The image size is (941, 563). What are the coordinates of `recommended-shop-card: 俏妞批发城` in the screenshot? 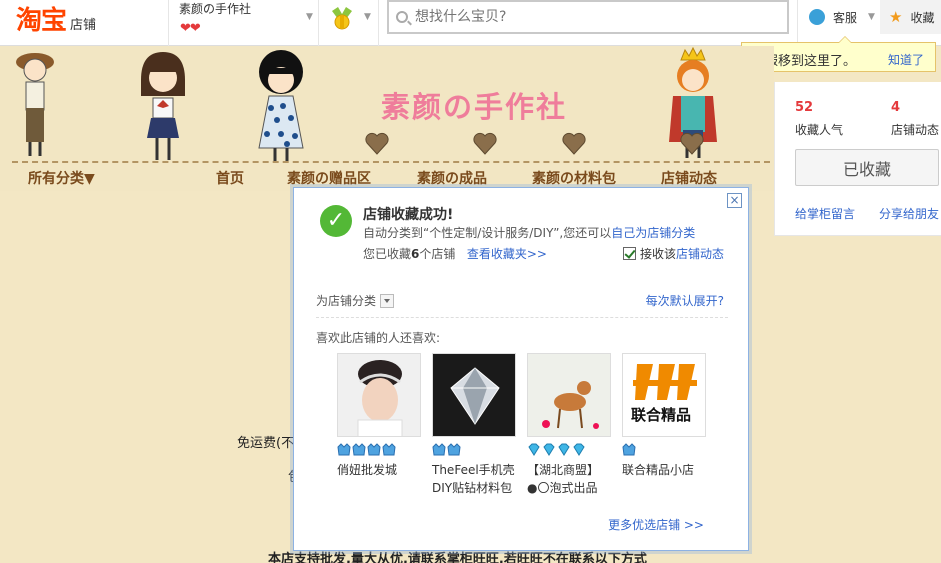 It's located at (380, 416).